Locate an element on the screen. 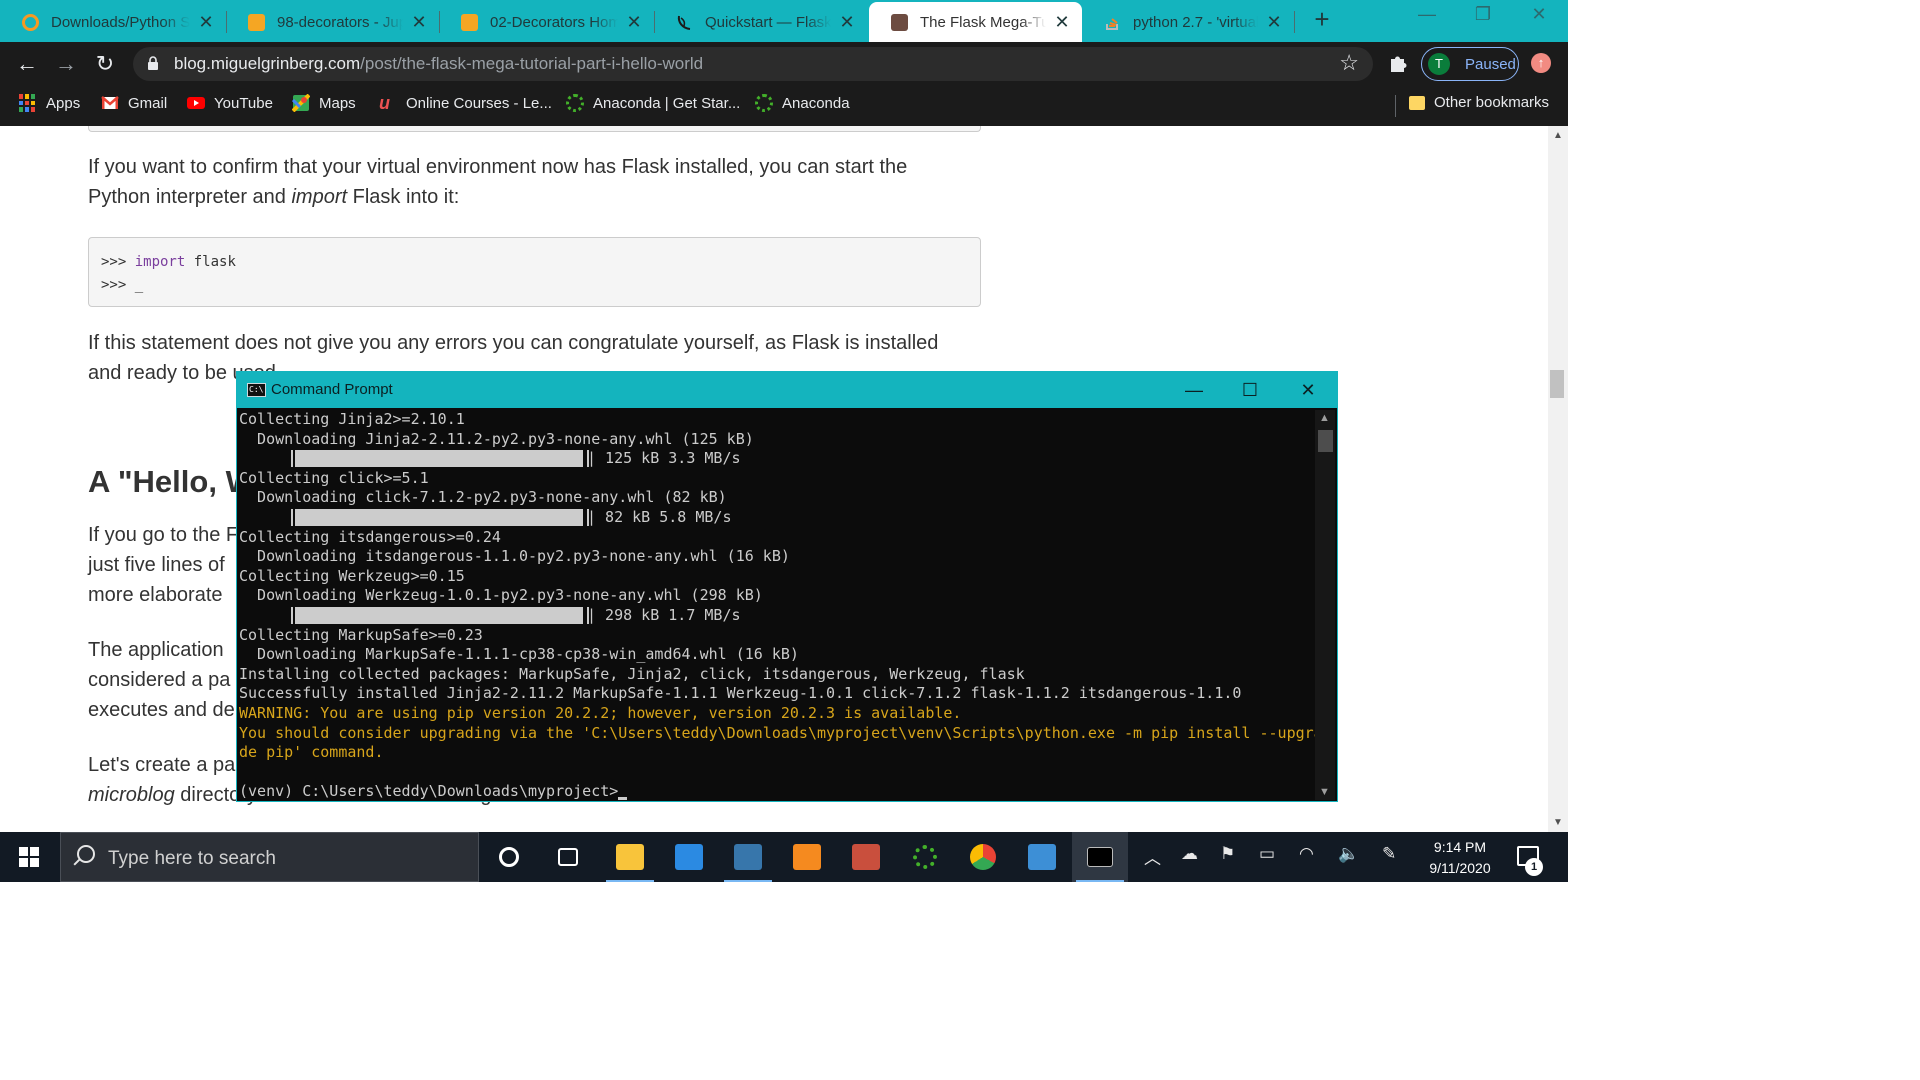 This screenshot has height=1080, width=1920. cmd-title-bar: C:\ Command Prompt — ☐ ✕ is located at coordinates (787, 390).